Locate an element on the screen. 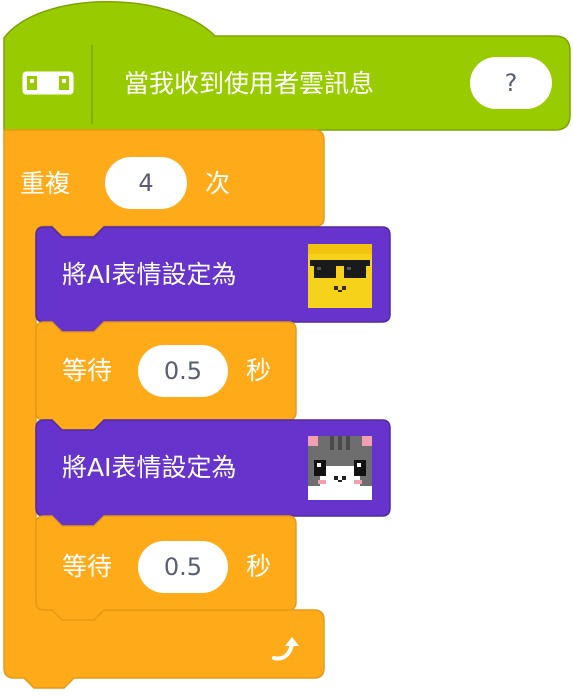 The image size is (573, 697). set-face-label-1: 將AI表情設定為 is located at coordinates (149, 274).